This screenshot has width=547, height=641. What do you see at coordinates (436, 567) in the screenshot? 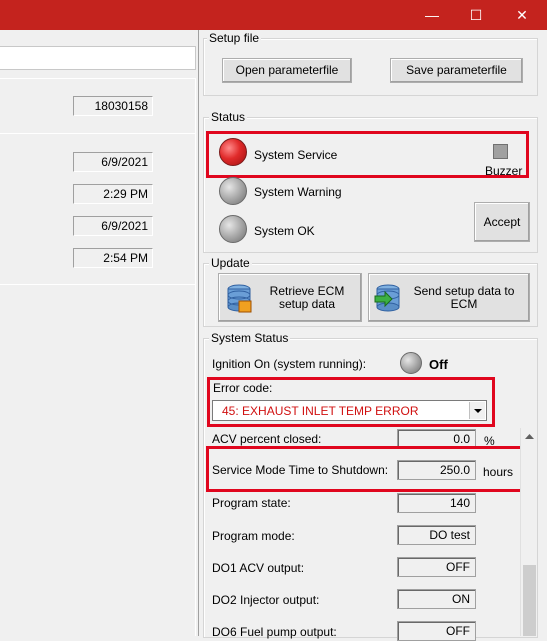
I see `do1-value: OFF` at bounding box center [436, 567].